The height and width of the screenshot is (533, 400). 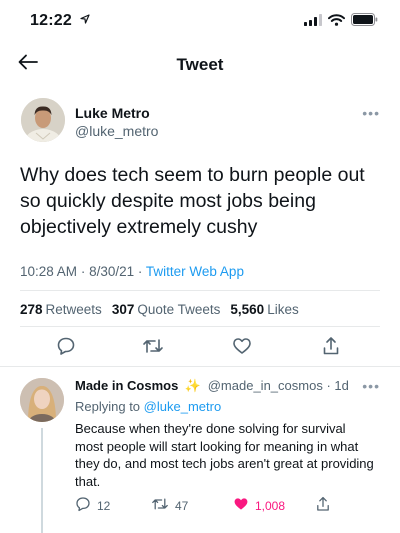 What do you see at coordinates (183, 406) in the screenshot?
I see `replying-to-handle: @luke_metro` at bounding box center [183, 406].